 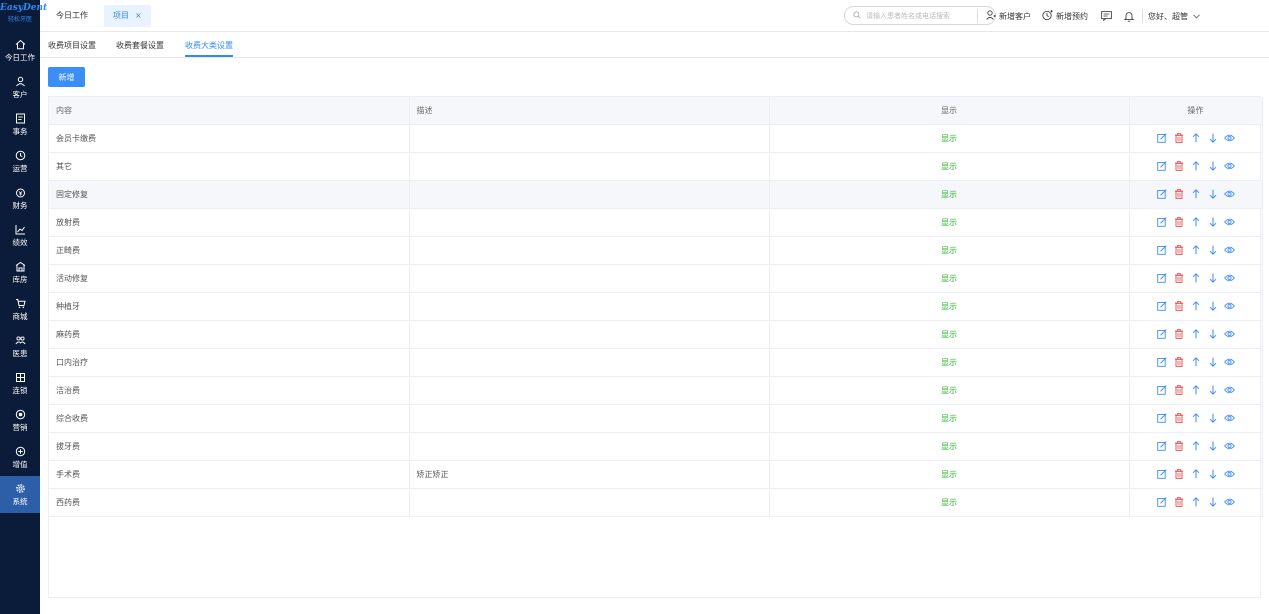 What do you see at coordinates (20, 272) in the screenshot?
I see `sidebar-item: 库房` at bounding box center [20, 272].